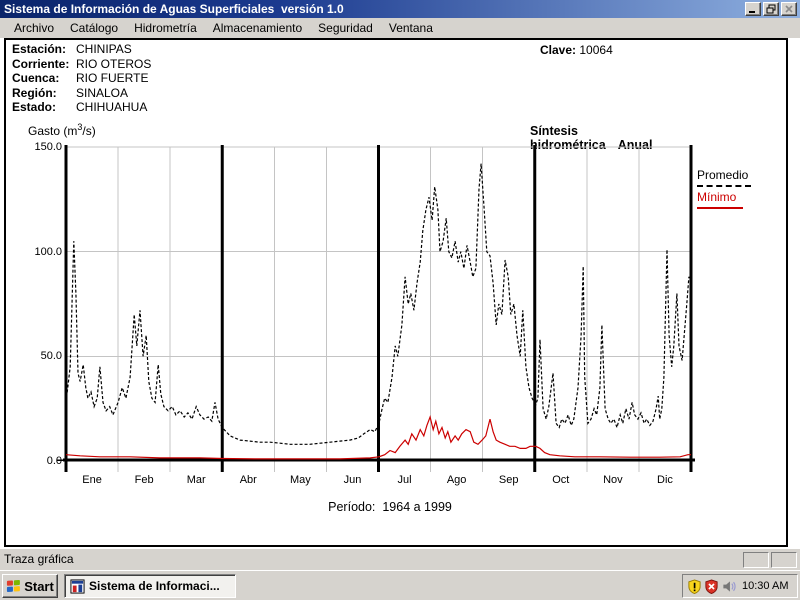 The width and height of the screenshot is (800, 600). What do you see at coordinates (34, 92) in the screenshot?
I see `field-label: Región:` at bounding box center [34, 92].